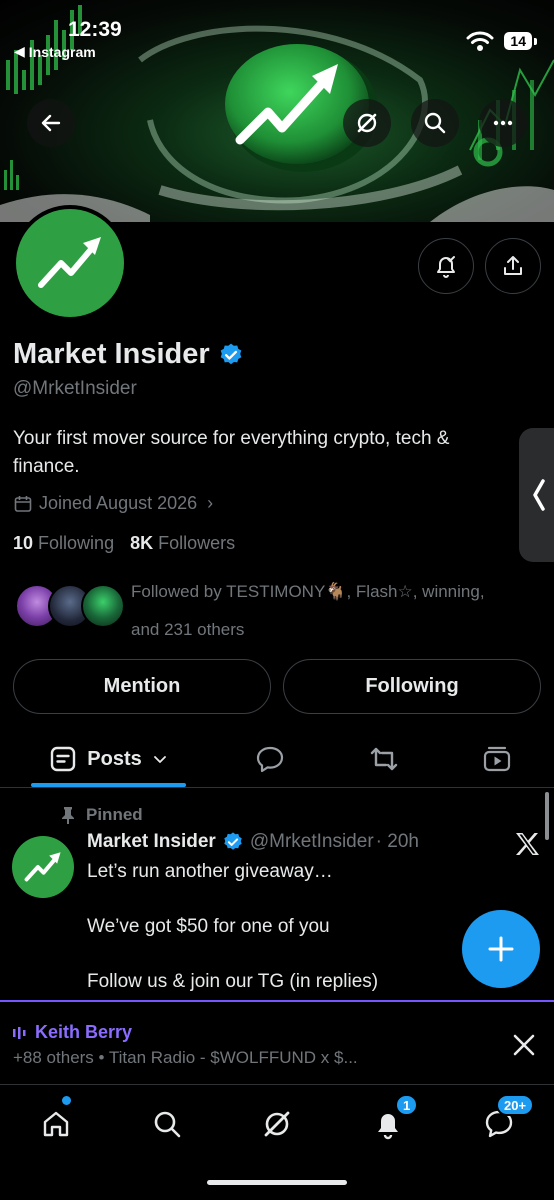  I want to click on scrollbar, so click(547, 816).